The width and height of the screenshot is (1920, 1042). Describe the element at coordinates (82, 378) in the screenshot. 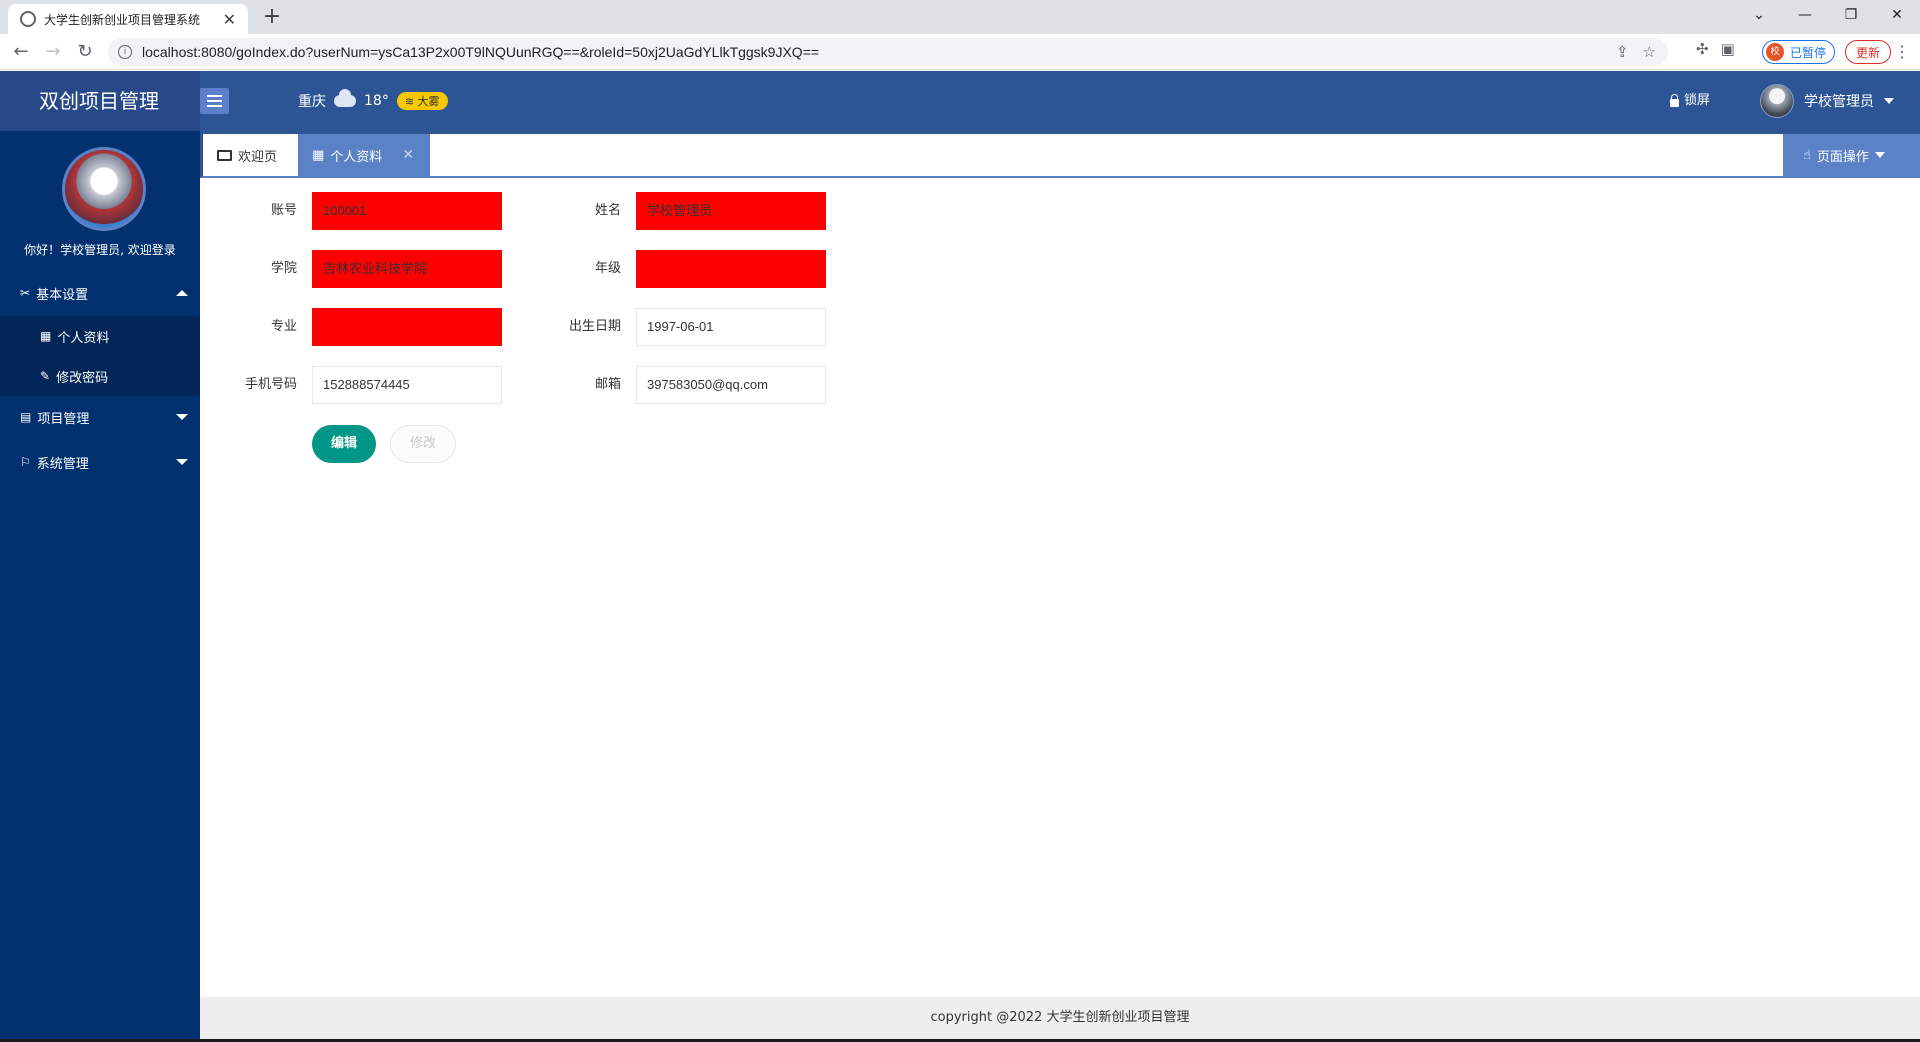

I see `sidebar-item-label: 修改密码` at that location.